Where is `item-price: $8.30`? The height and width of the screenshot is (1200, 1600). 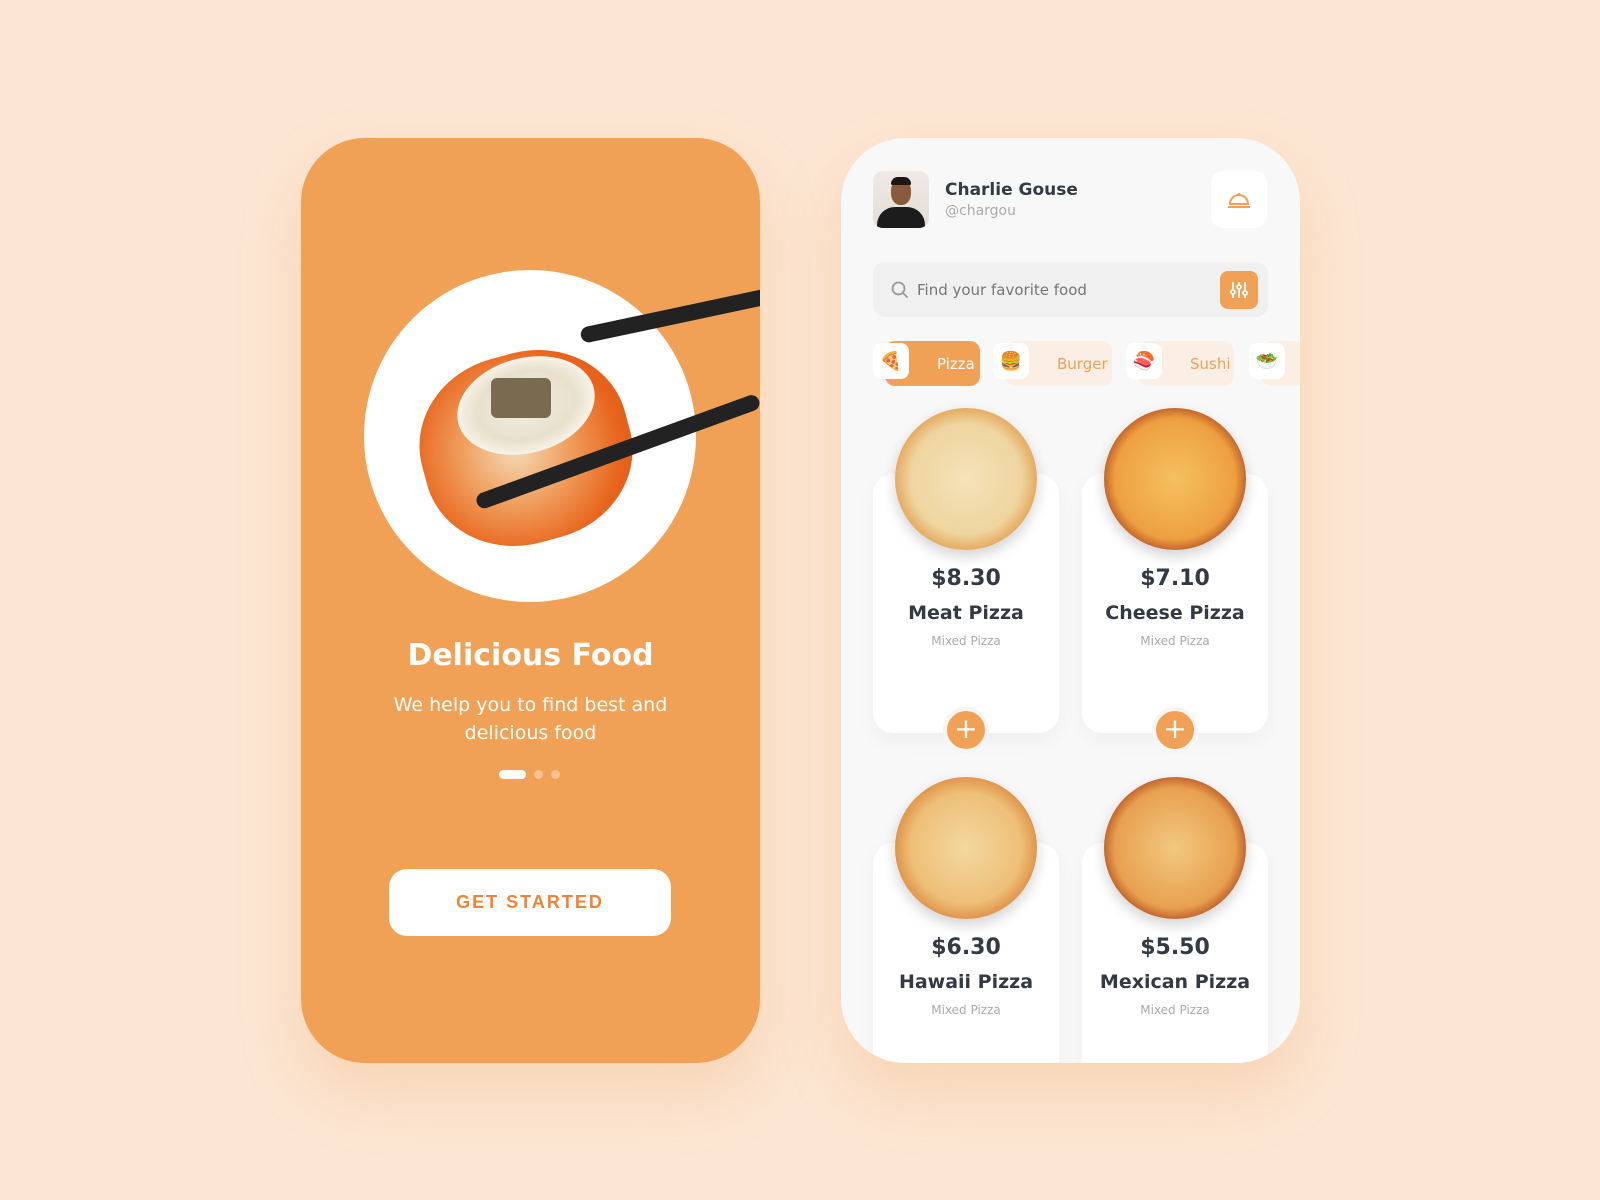 item-price: $8.30 is located at coordinates (966, 578).